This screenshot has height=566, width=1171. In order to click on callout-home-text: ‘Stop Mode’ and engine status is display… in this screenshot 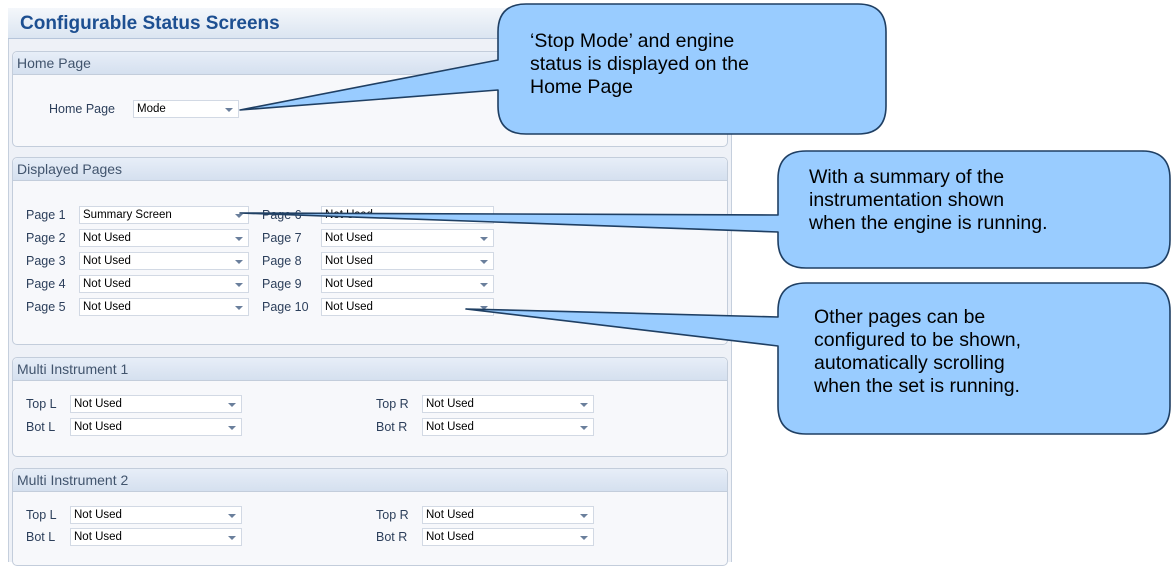, I will do `click(639, 64)`.